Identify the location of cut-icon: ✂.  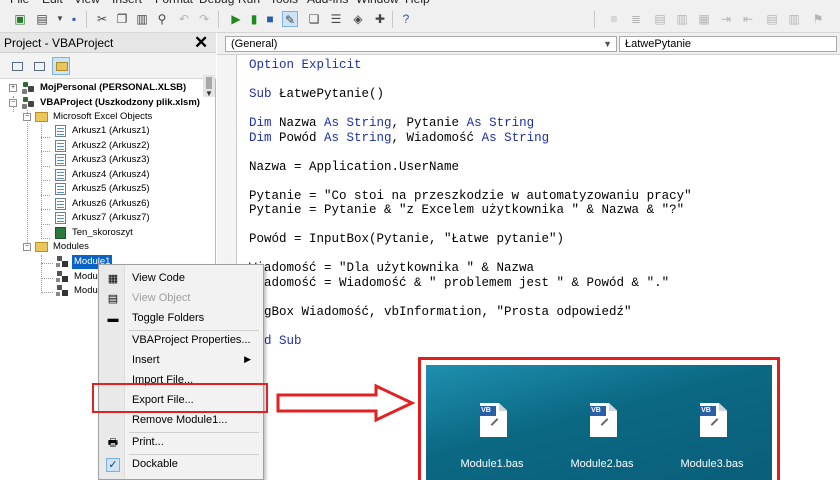
(102, 19).